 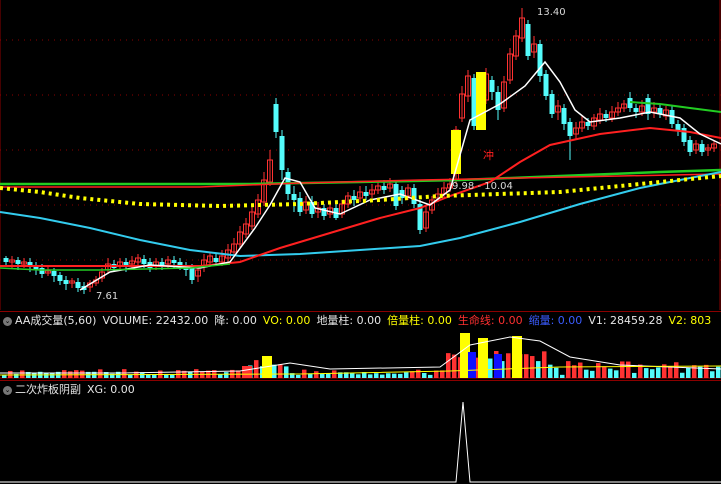 What do you see at coordinates (405, 320) in the screenshot?
I see `field-label: 倍量柱:` at bounding box center [405, 320].